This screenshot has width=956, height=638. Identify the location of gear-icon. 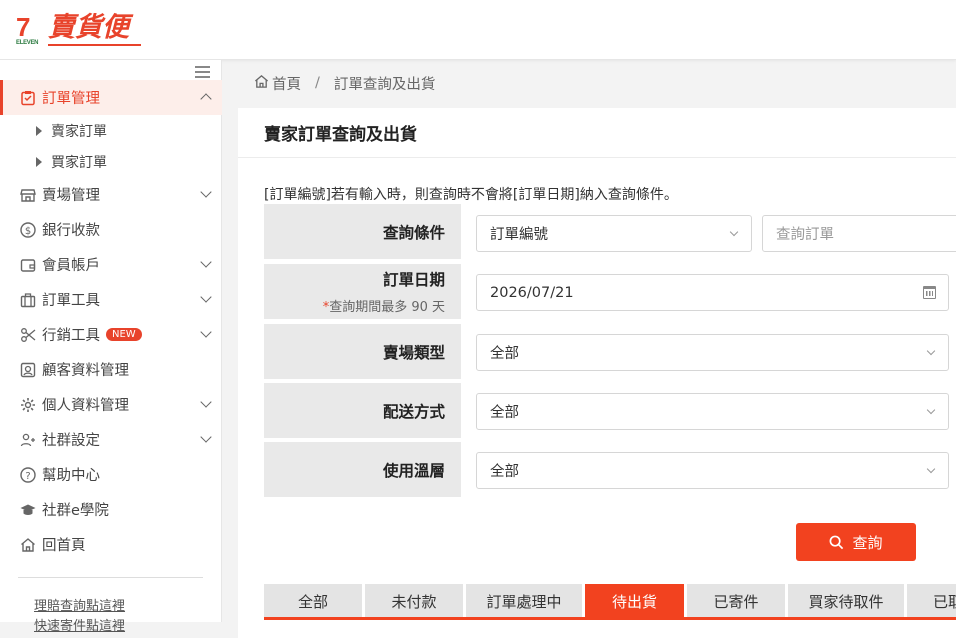
(28, 405).